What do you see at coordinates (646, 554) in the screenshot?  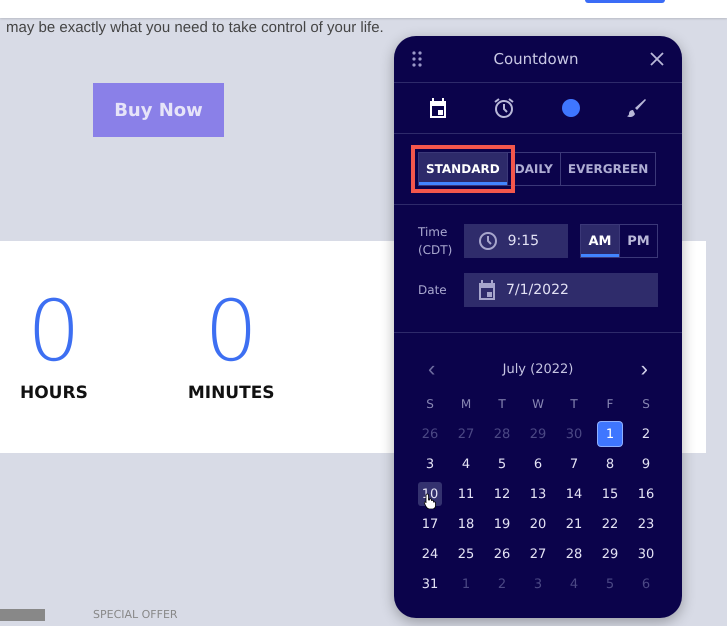 I see `calendar-day: 30` at bounding box center [646, 554].